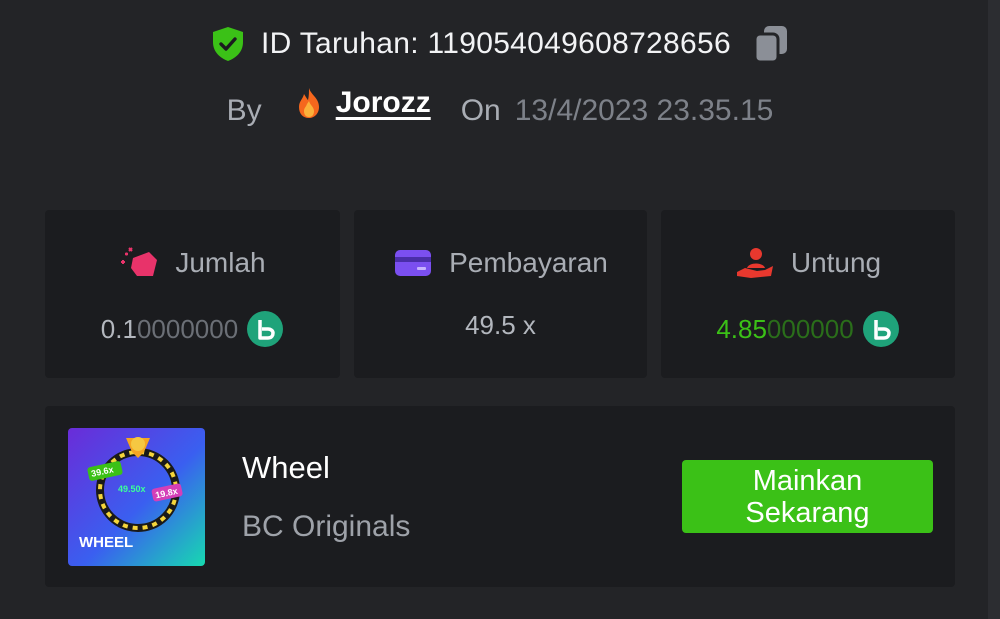 The height and width of the screenshot is (619, 1000). Describe the element at coordinates (807, 496) in the screenshot. I see `play-now-button: Mainkan Sekarang` at that location.